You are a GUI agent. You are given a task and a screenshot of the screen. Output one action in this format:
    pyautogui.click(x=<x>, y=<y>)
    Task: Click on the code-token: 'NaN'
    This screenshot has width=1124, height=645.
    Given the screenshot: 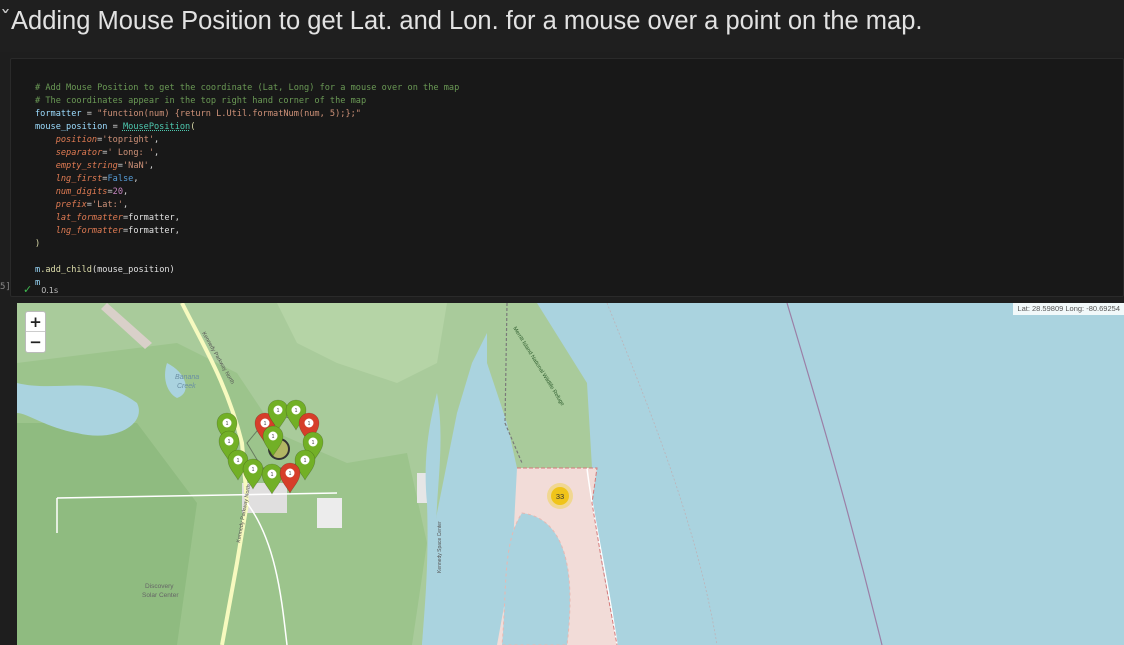 What is the action you would take?
    pyautogui.click(x=135, y=166)
    